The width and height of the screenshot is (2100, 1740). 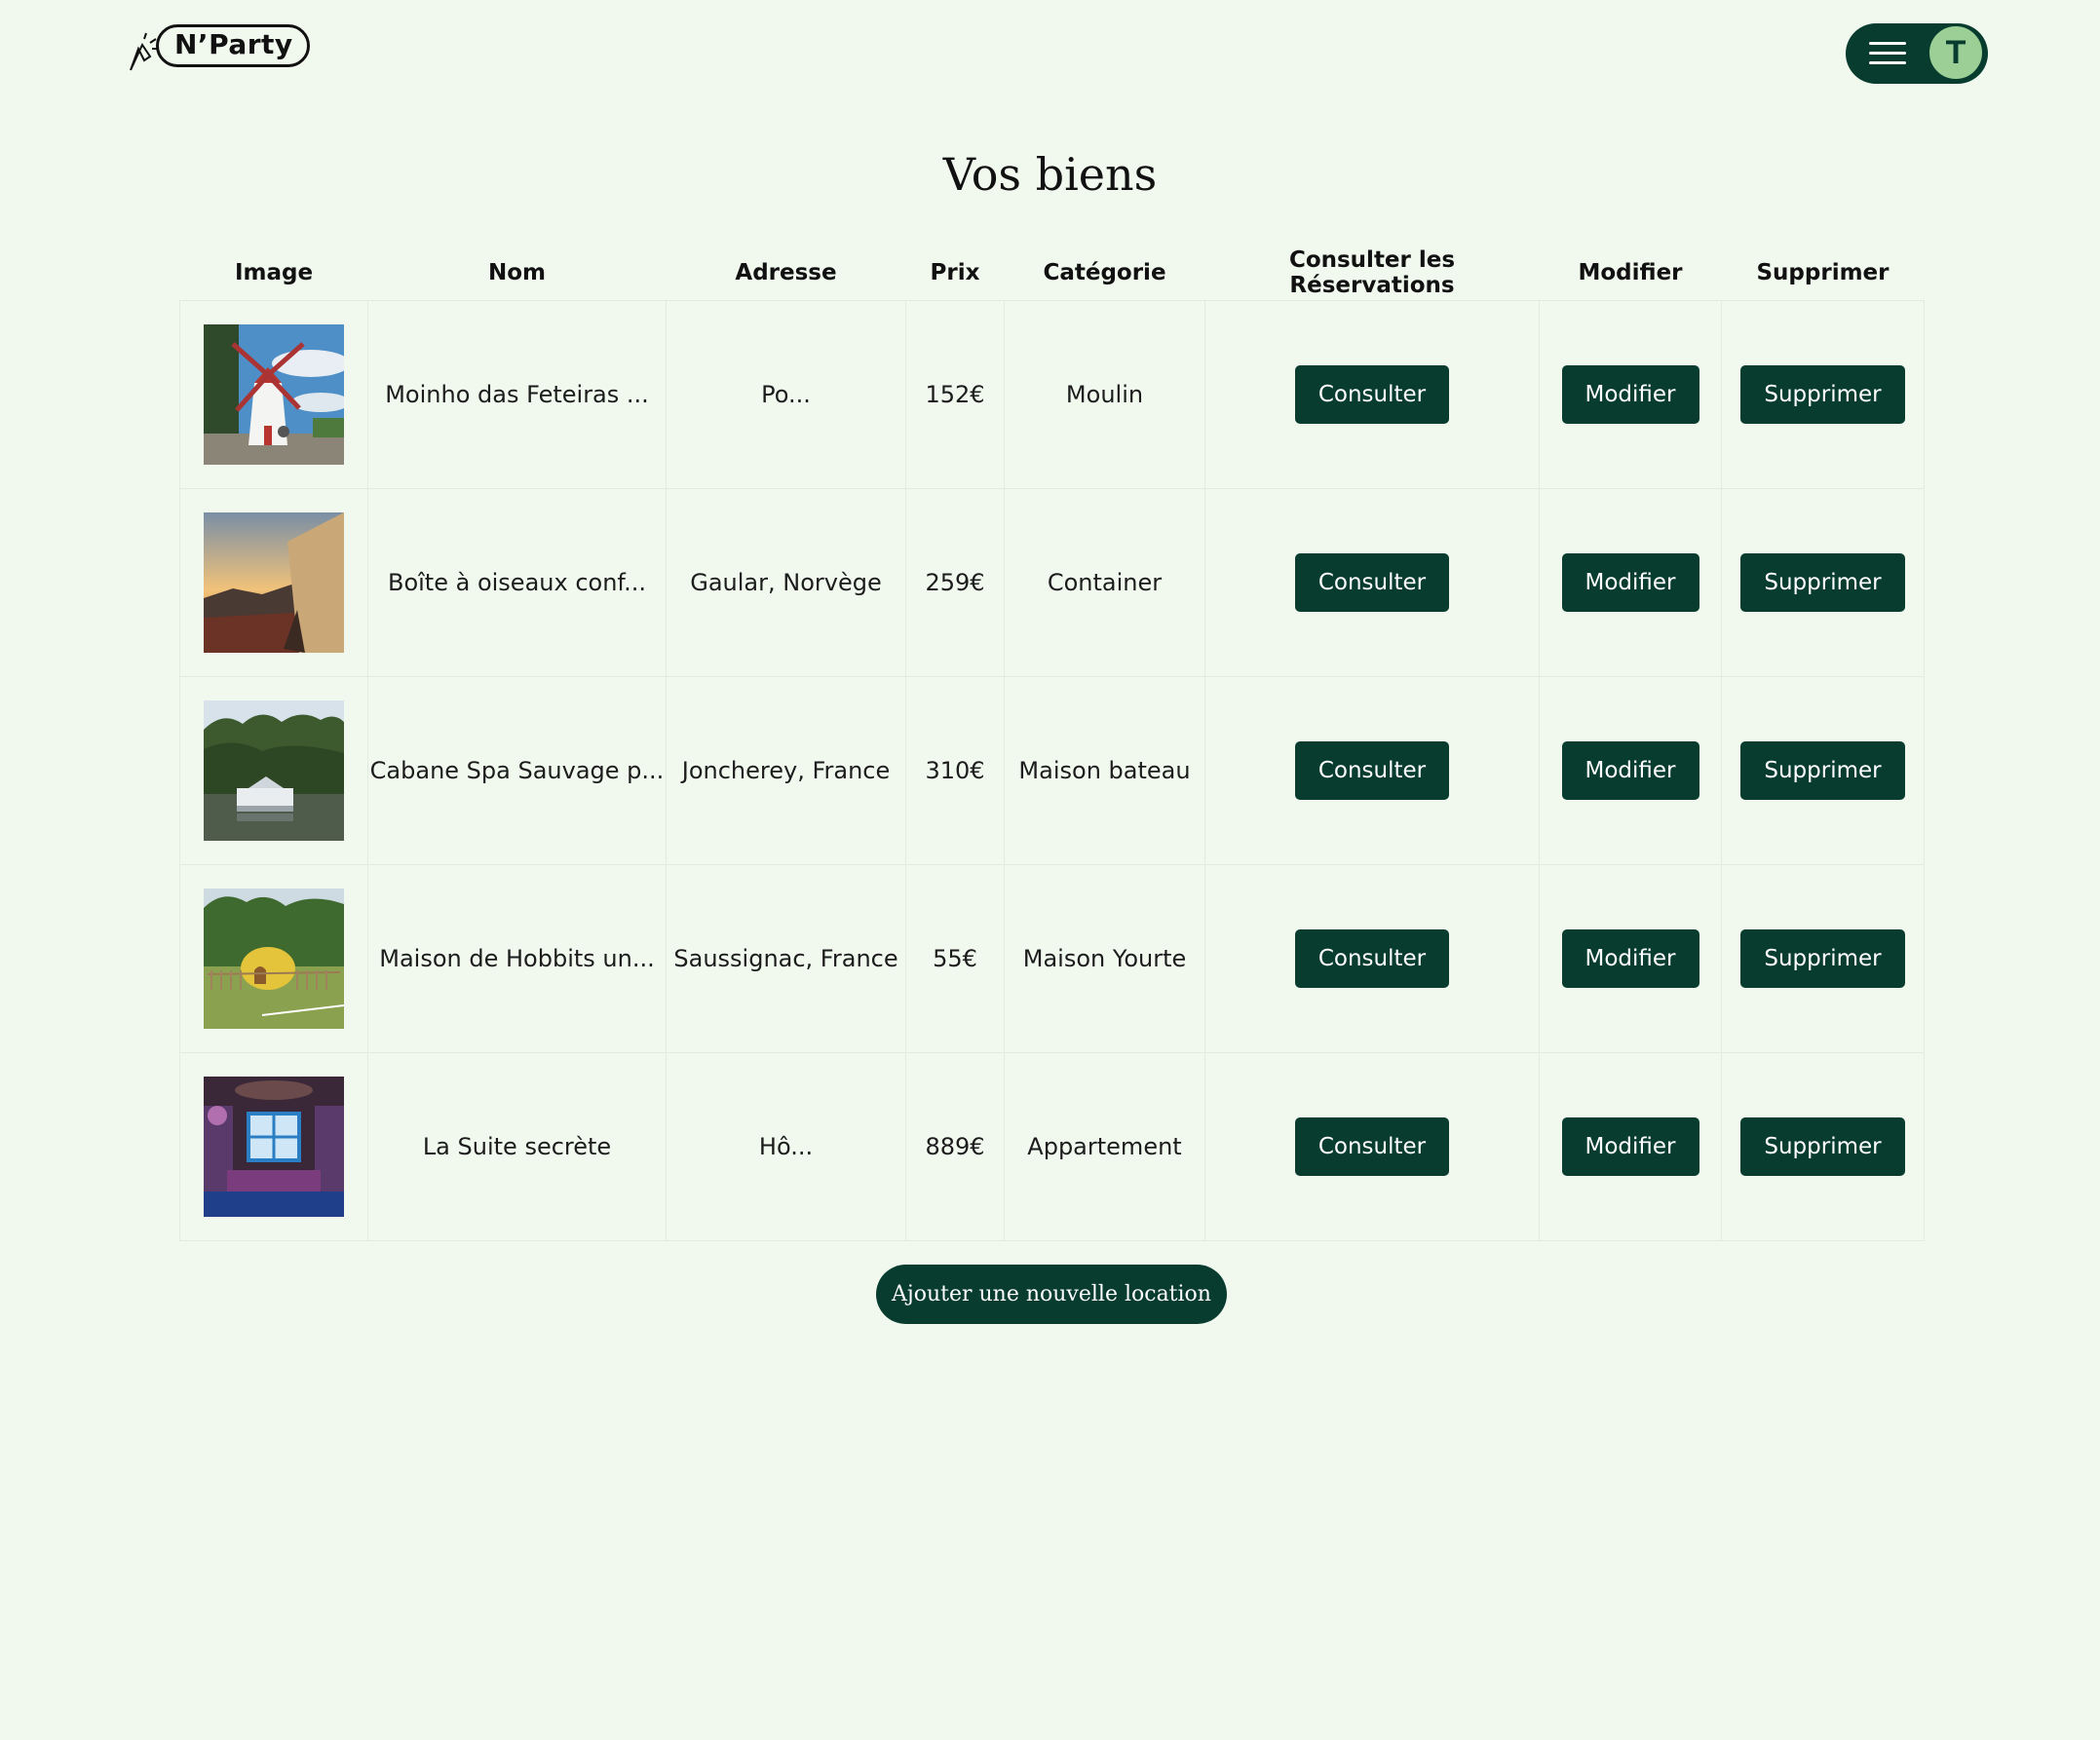 I want to click on category-cell: Maison Yourte, so click(x=1104, y=959).